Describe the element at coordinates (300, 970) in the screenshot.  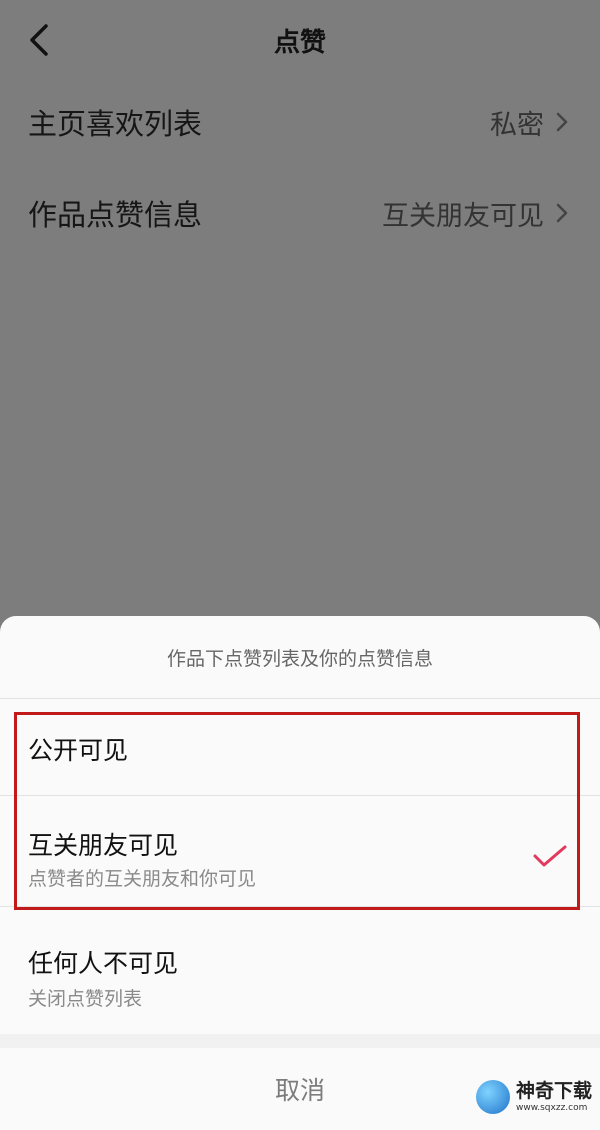
I see `option-nobody: 任何人不可见 关闭点赞列表` at that location.